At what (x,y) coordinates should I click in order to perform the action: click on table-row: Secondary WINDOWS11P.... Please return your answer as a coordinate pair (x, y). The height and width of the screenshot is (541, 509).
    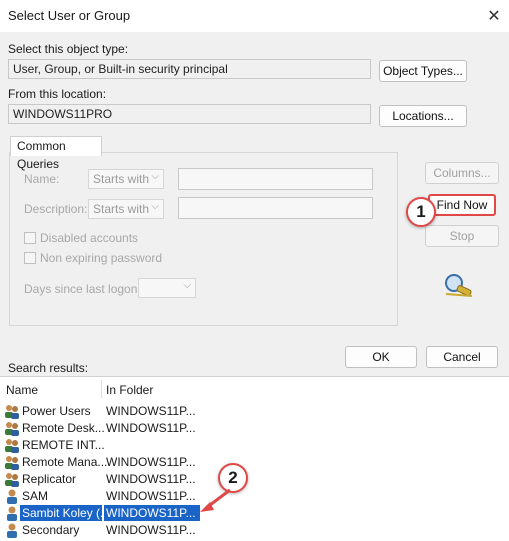
    Looking at the image, I should click on (254, 530).